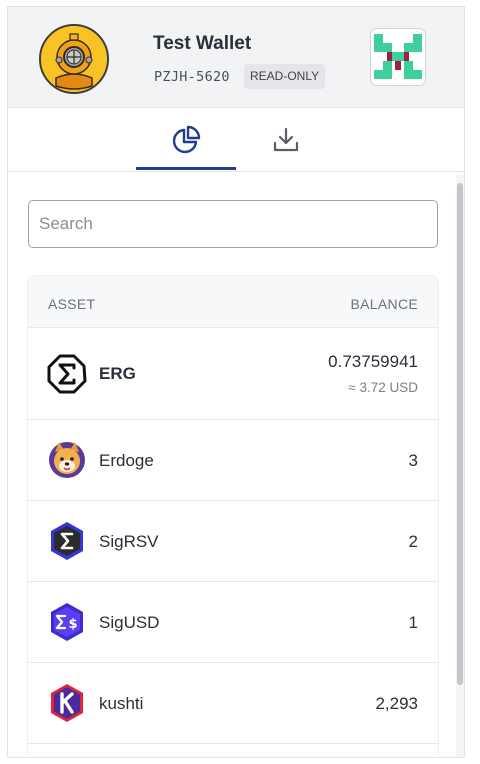 The image size is (480, 764). Describe the element at coordinates (121, 703) in the screenshot. I see `asset-name: kushti` at that location.